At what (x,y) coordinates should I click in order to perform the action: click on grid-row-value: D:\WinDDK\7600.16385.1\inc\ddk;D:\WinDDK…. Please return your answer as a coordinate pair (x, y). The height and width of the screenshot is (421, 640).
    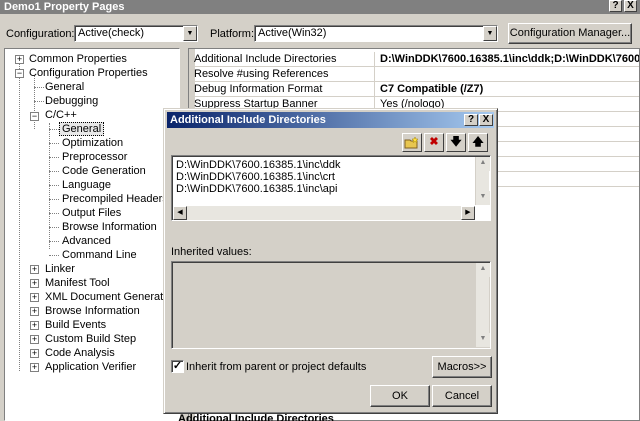
    Looking at the image, I should click on (507, 59).